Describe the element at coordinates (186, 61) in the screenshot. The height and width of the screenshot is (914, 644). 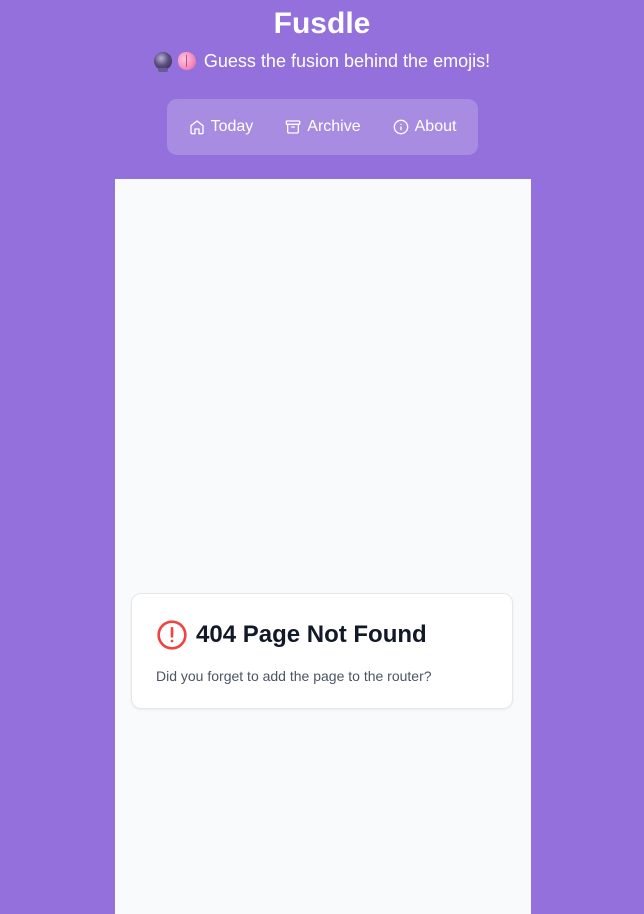
I see `brain-icon` at that location.